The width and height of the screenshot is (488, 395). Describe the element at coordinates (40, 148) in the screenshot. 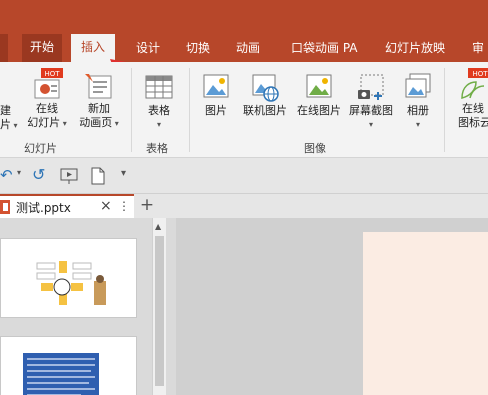

I see `group-label-slides: 幻灯片` at that location.